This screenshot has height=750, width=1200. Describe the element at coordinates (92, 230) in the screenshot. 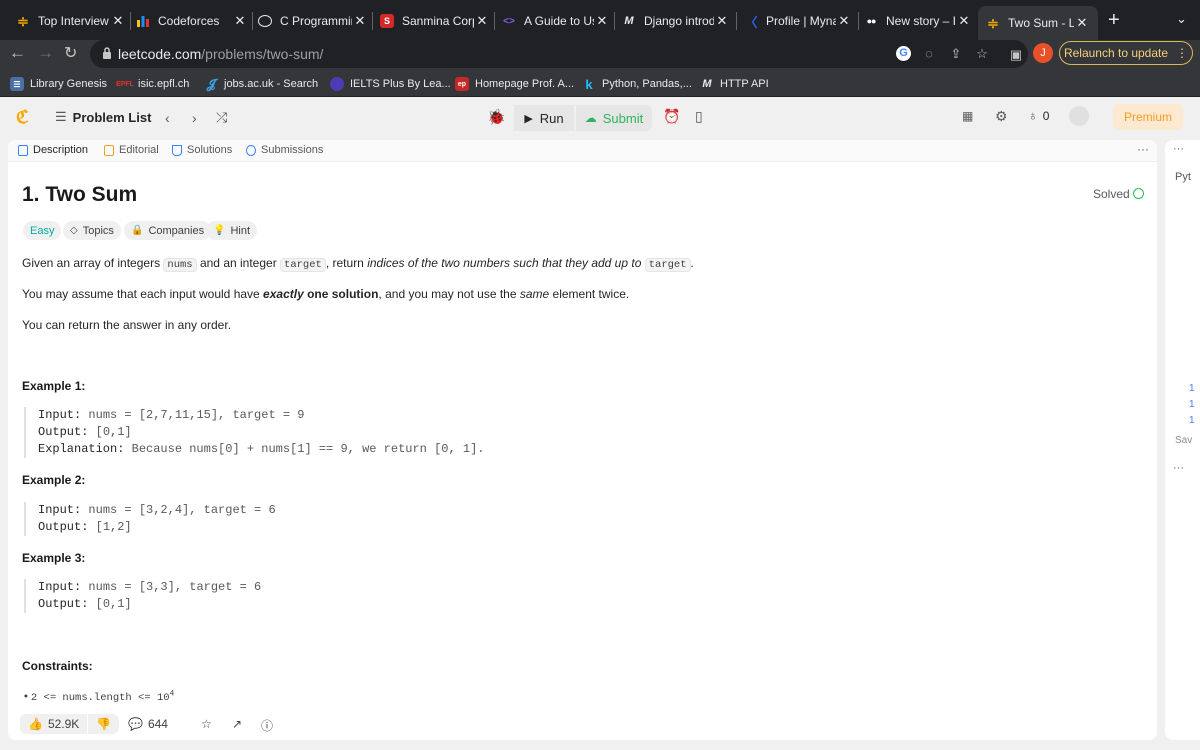

I see `topics-chip: ◇ Topics` at that location.